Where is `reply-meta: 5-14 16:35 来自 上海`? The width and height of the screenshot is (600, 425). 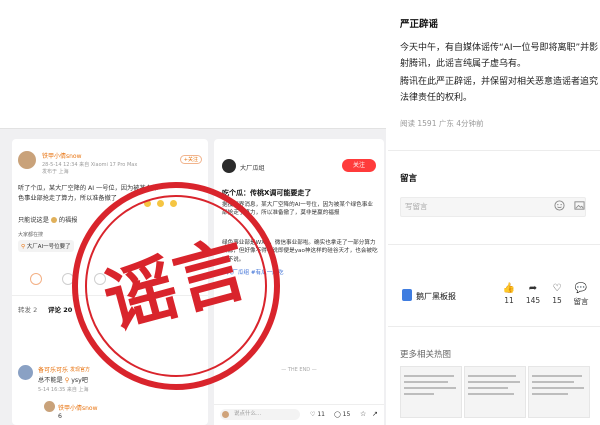 reply-meta: 5-14 16:35 来自 上海 is located at coordinates (63, 390).